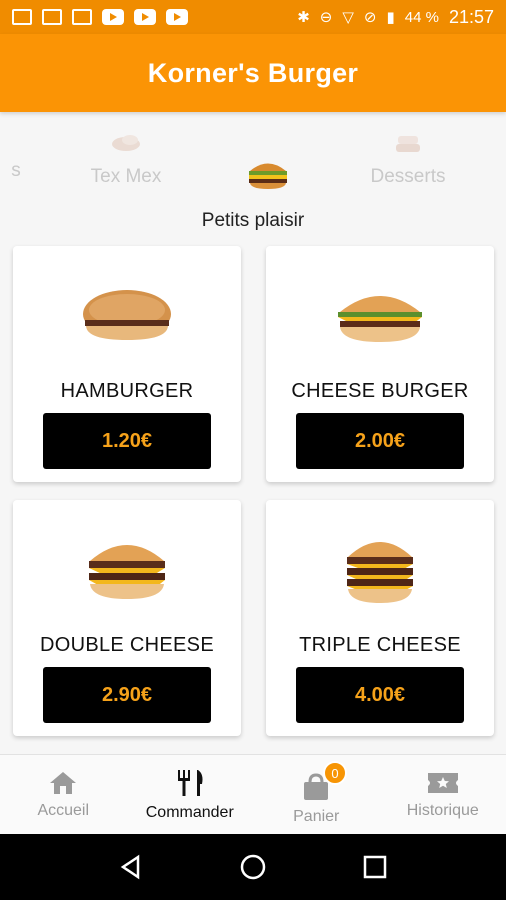 The height and width of the screenshot is (900, 506). What do you see at coordinates (380, 695) in the screenshot?
I see `price-button: 4.00€` at bounding box center [380, 695].